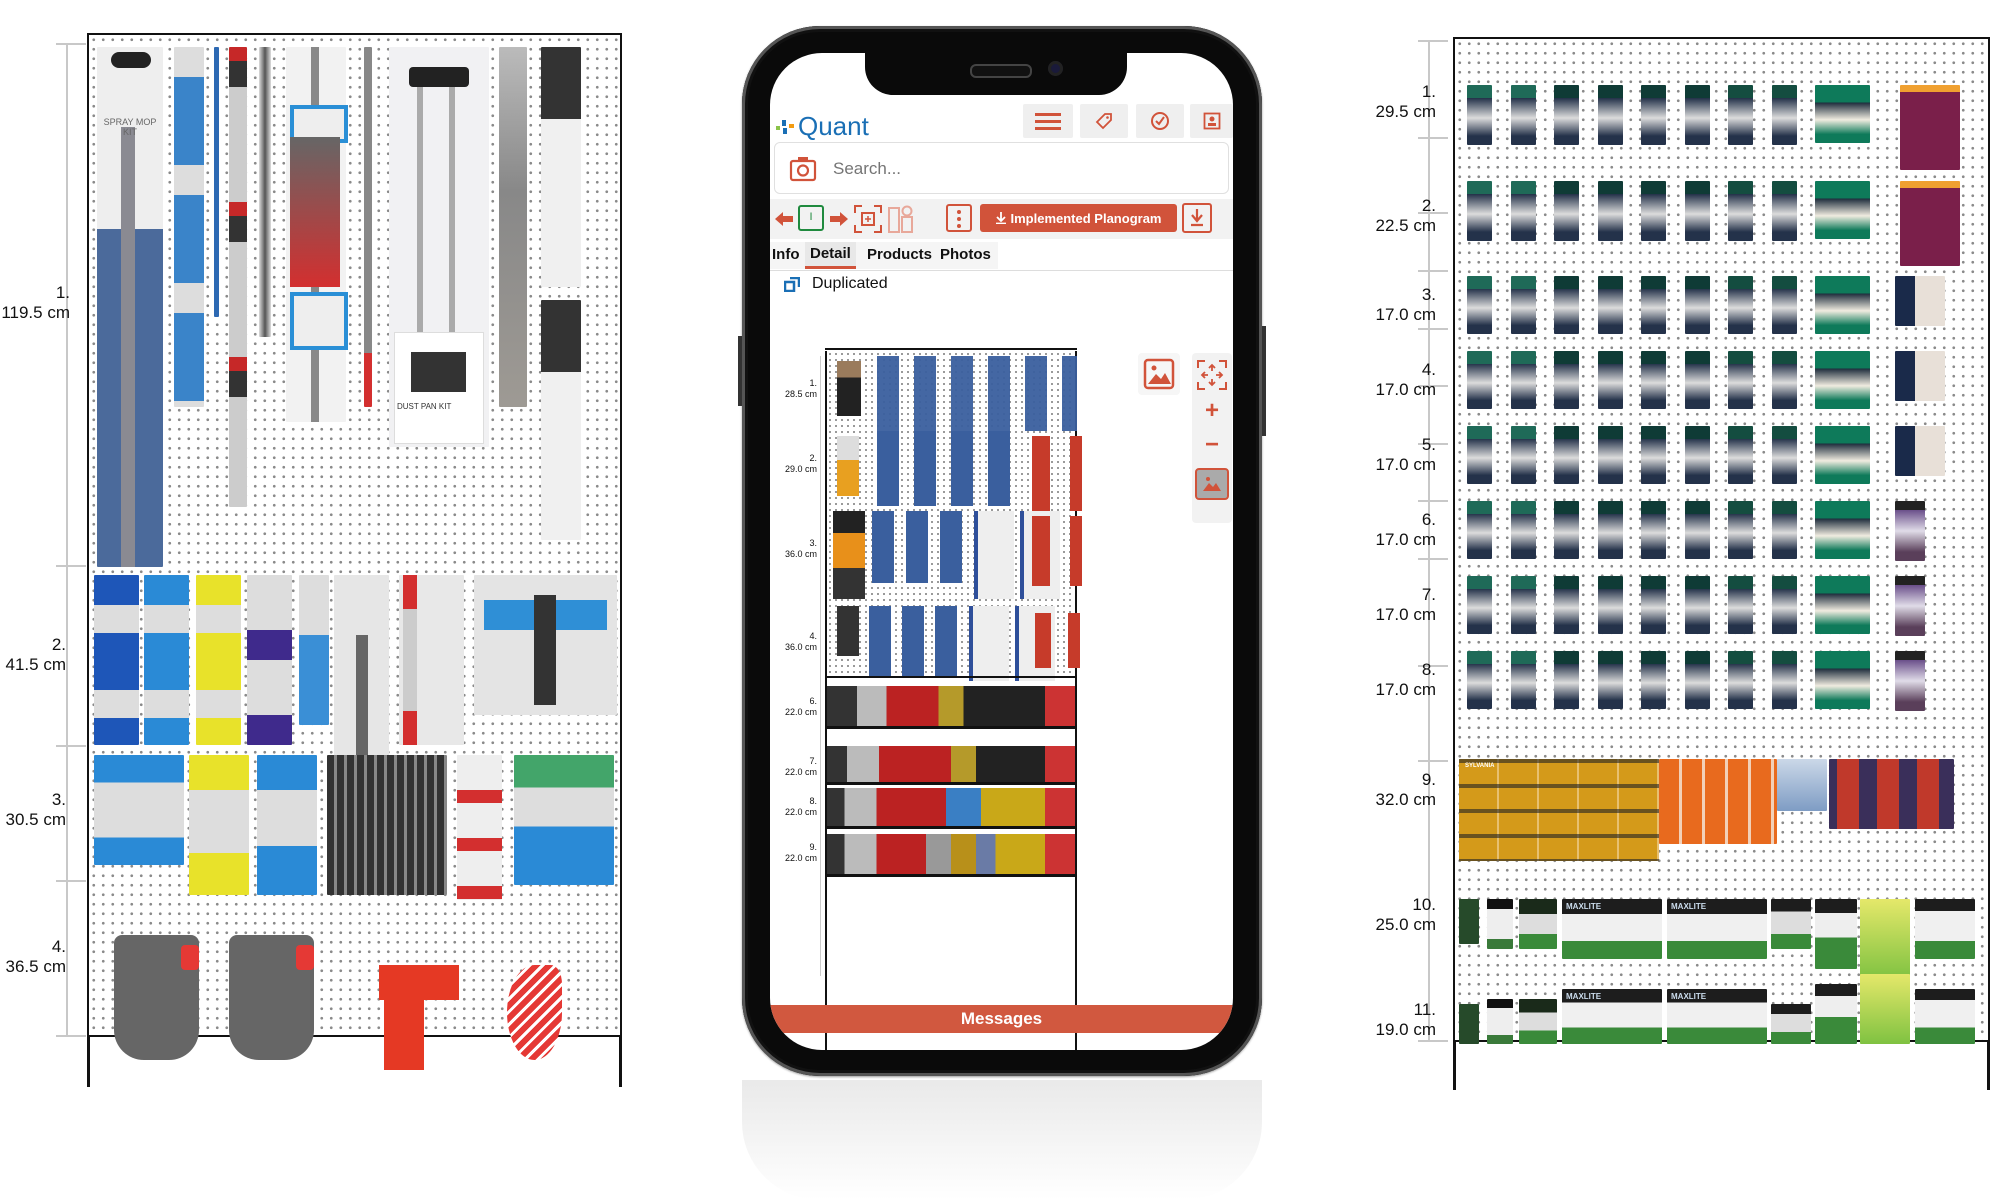  What do you see at coordinates (238, 277) in the screenshot?
I see `product-refill-strip` at bounding box center [238, 277].